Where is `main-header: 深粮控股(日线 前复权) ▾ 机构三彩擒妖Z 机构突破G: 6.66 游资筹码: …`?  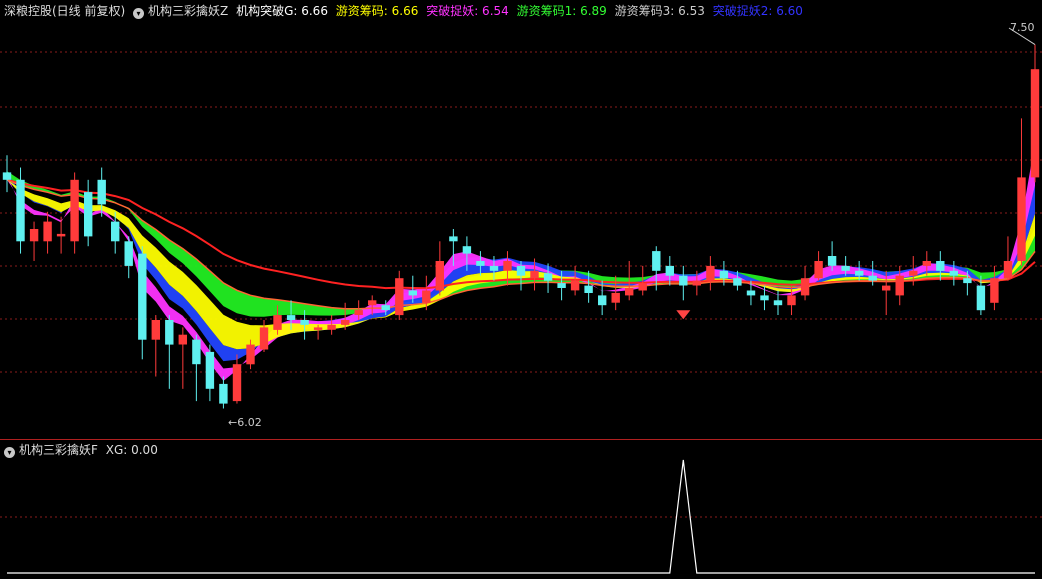 main-header: 深粮控股(日线 前复权) ▾ 机构三彩擒妖Z 机构突破G: 6.66 游资筹码: … is located at coordinates (405, 11).